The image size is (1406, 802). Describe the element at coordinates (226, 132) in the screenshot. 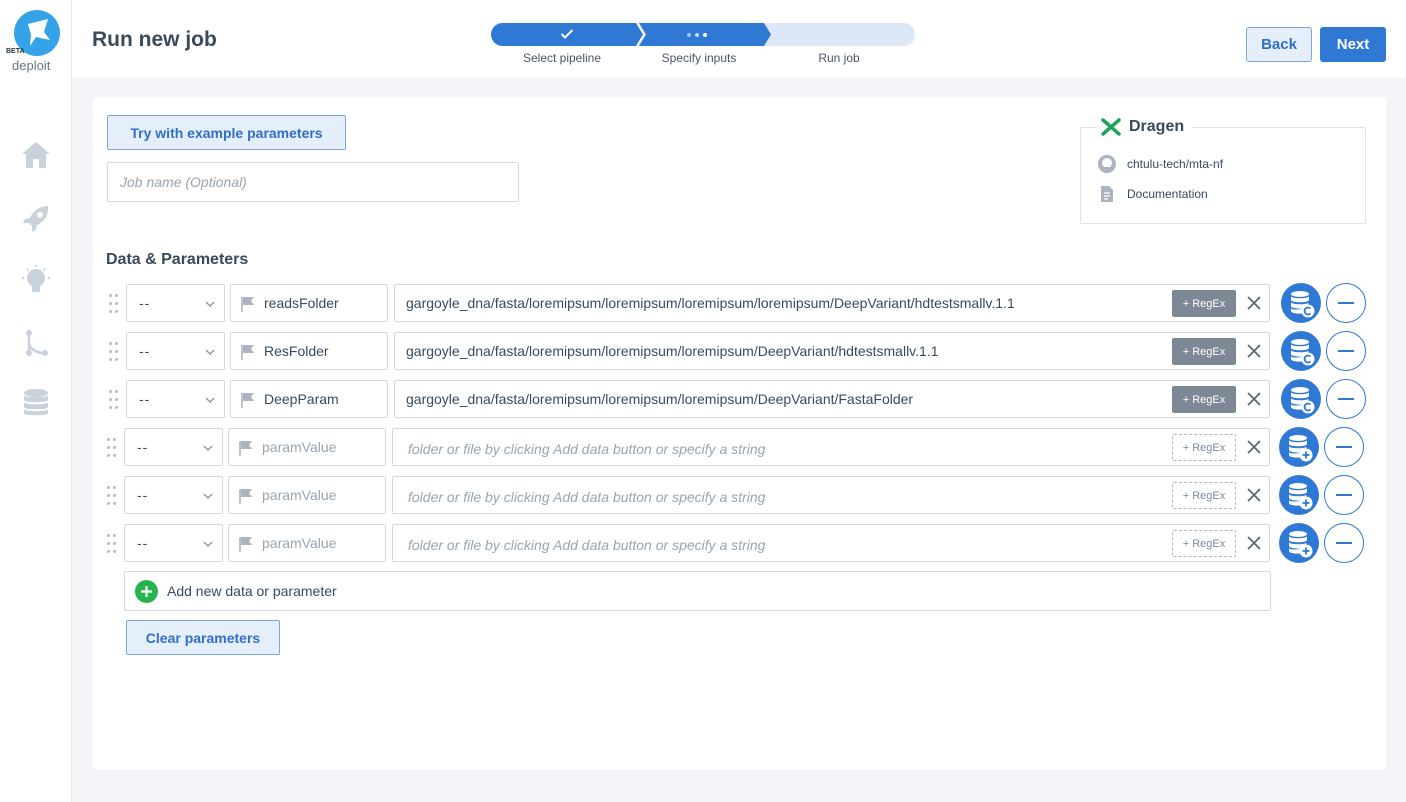

I see `try-example-button: Try with example parameters` at that location.